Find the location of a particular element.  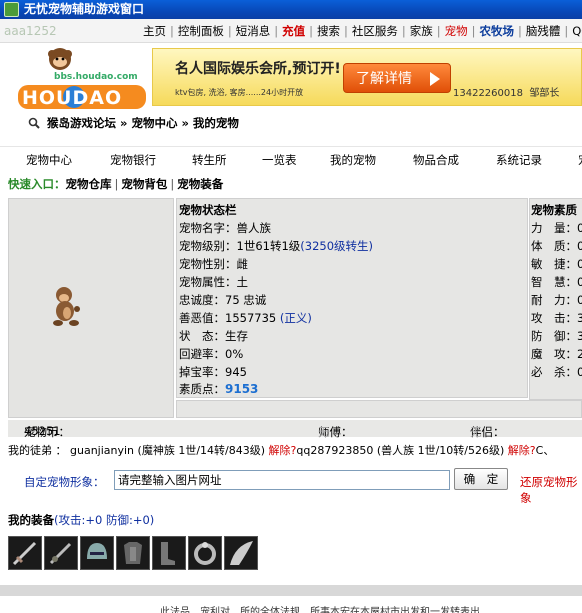

pet-image-panel is located at coordinates (91, 308).